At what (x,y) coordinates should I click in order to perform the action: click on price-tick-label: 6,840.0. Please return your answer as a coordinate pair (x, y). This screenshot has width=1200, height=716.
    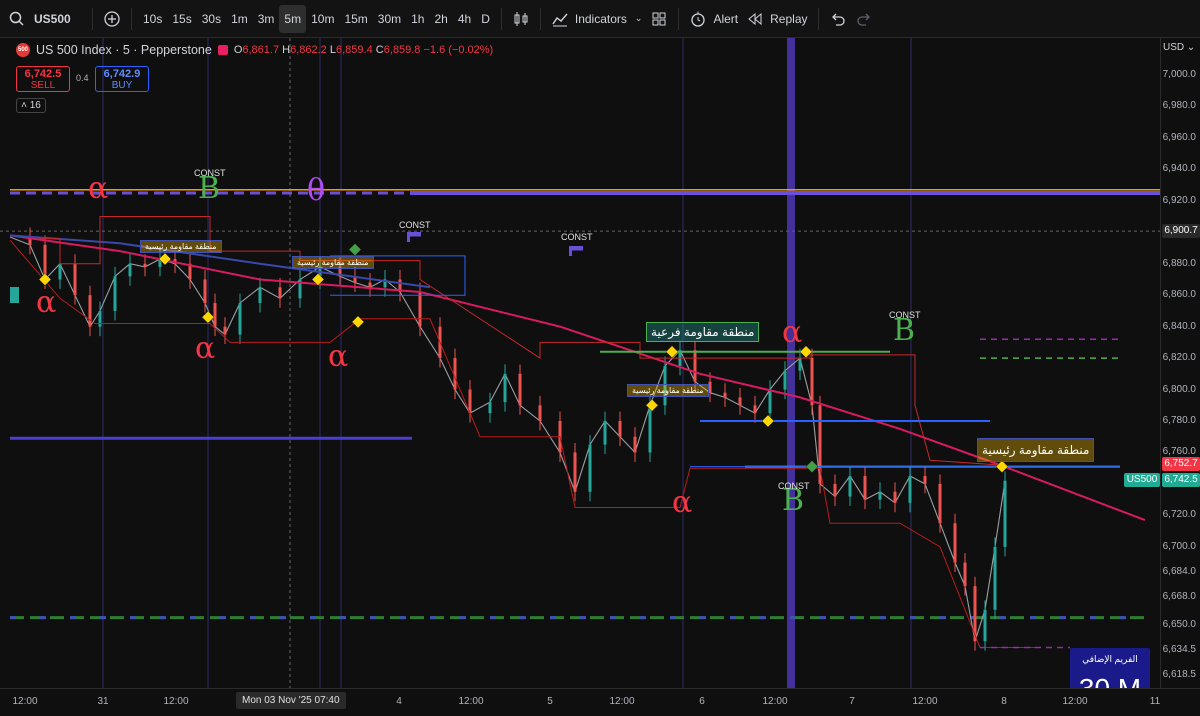
    Looking at the image, I should click on (1179, 326).